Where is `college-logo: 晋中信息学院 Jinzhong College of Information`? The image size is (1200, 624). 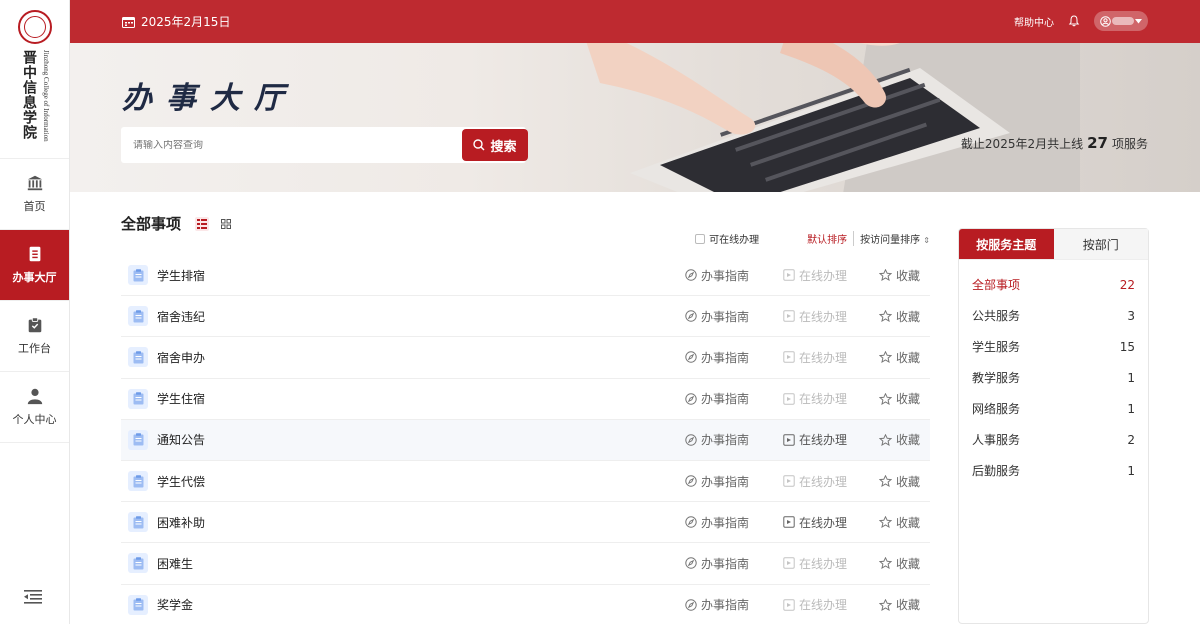 college-logo: 晋中信息学院 Jinzhong College of Information is located at coordinates (34, 79).